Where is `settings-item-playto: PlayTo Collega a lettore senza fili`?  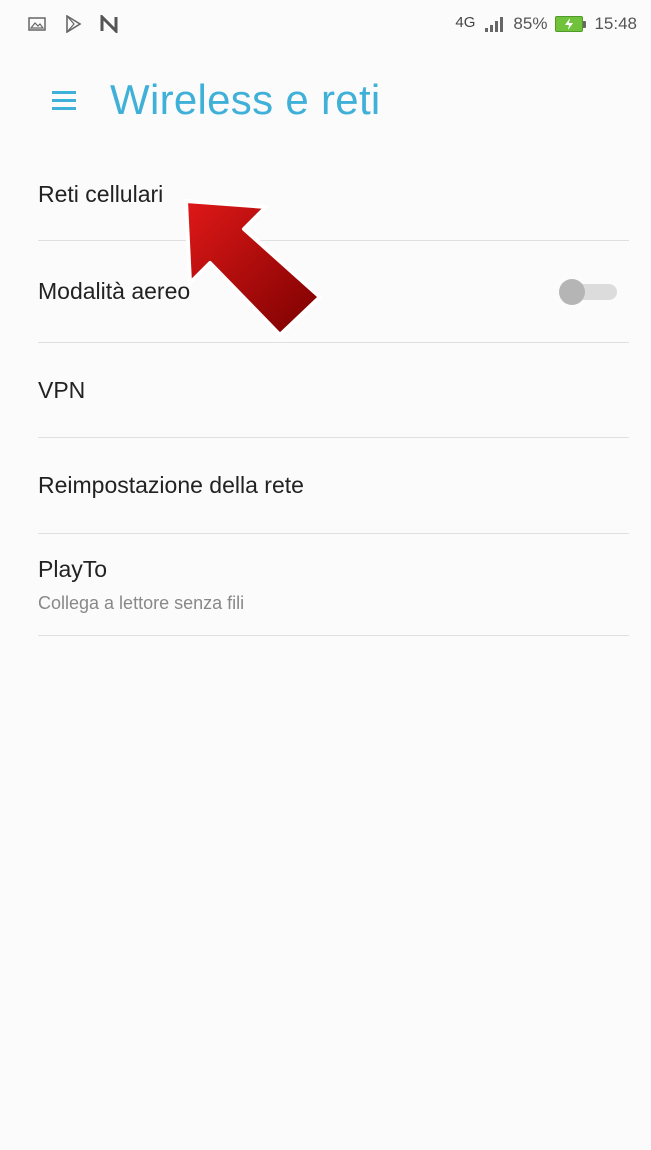 settings-item-playto: PlayTo Collega a lettore senza fili is located at coordinates (333, 585).